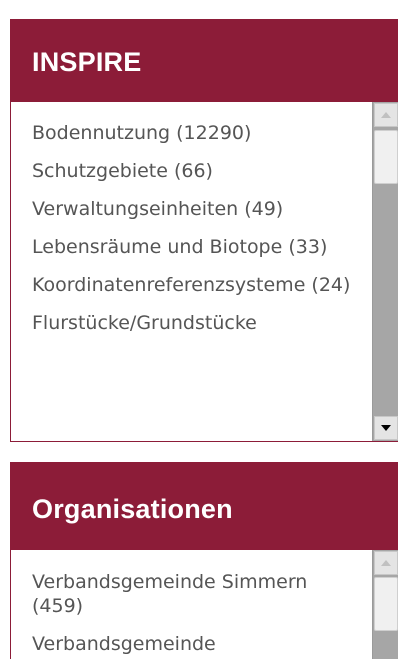  What do you see at coordinates (192, 209) in the screenshot?
I see `list-item: Verwaltungseinheiten (49)` at bounding box center [192, 209].